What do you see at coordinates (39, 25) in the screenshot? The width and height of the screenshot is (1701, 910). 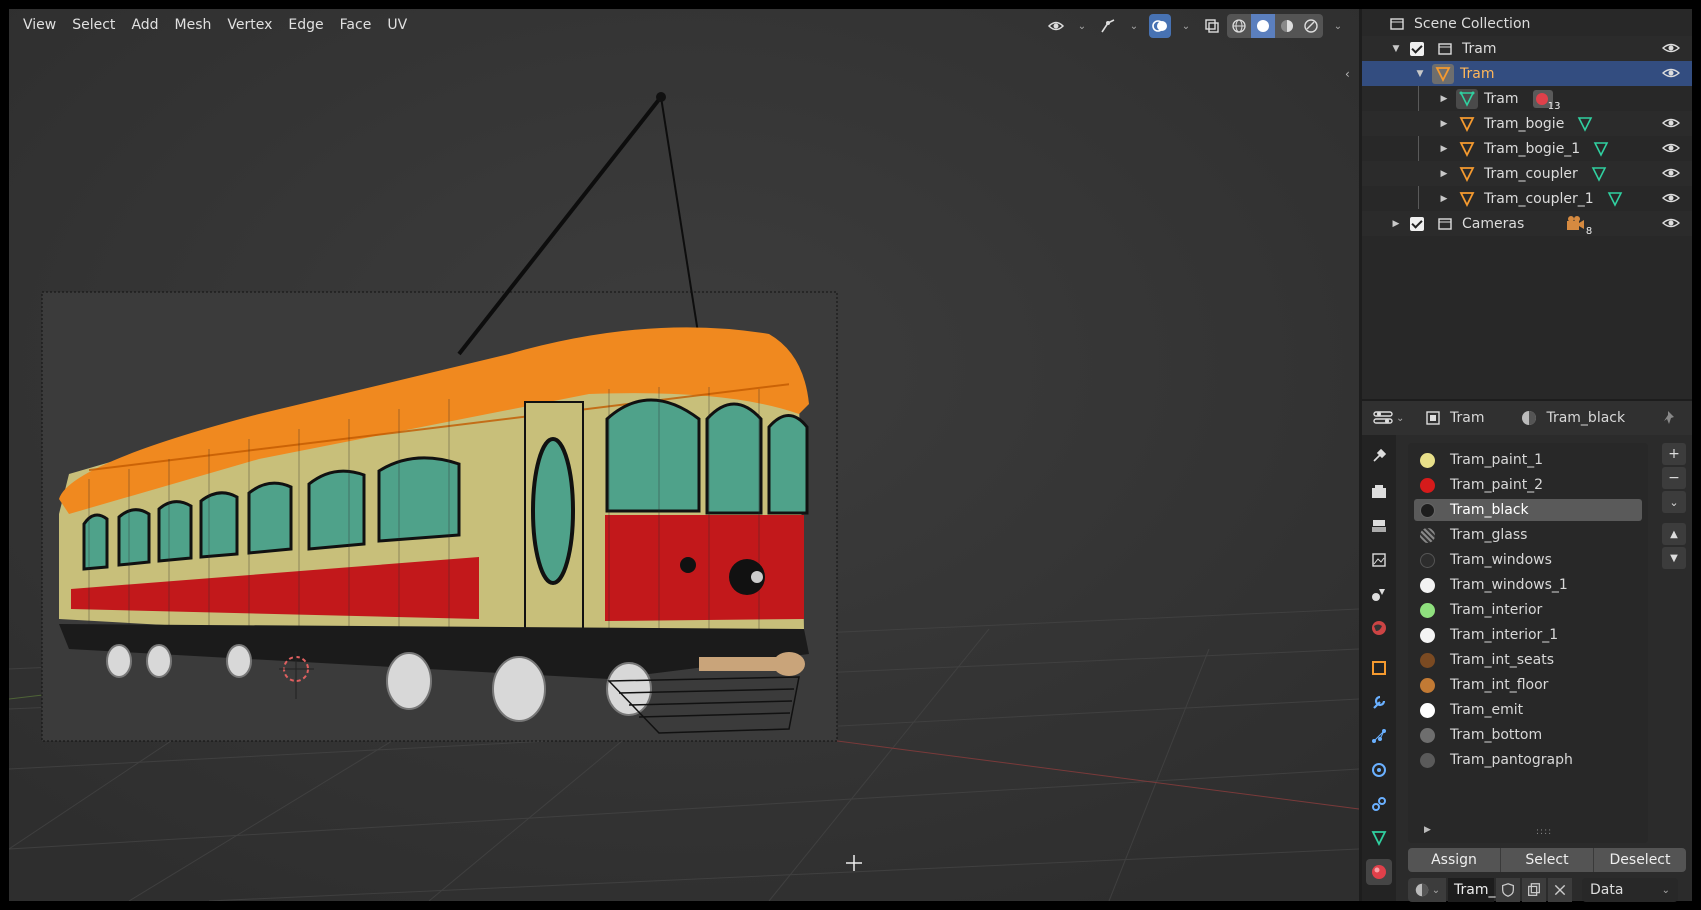 I see `menu-view: View` at bounding box center [39, 25].